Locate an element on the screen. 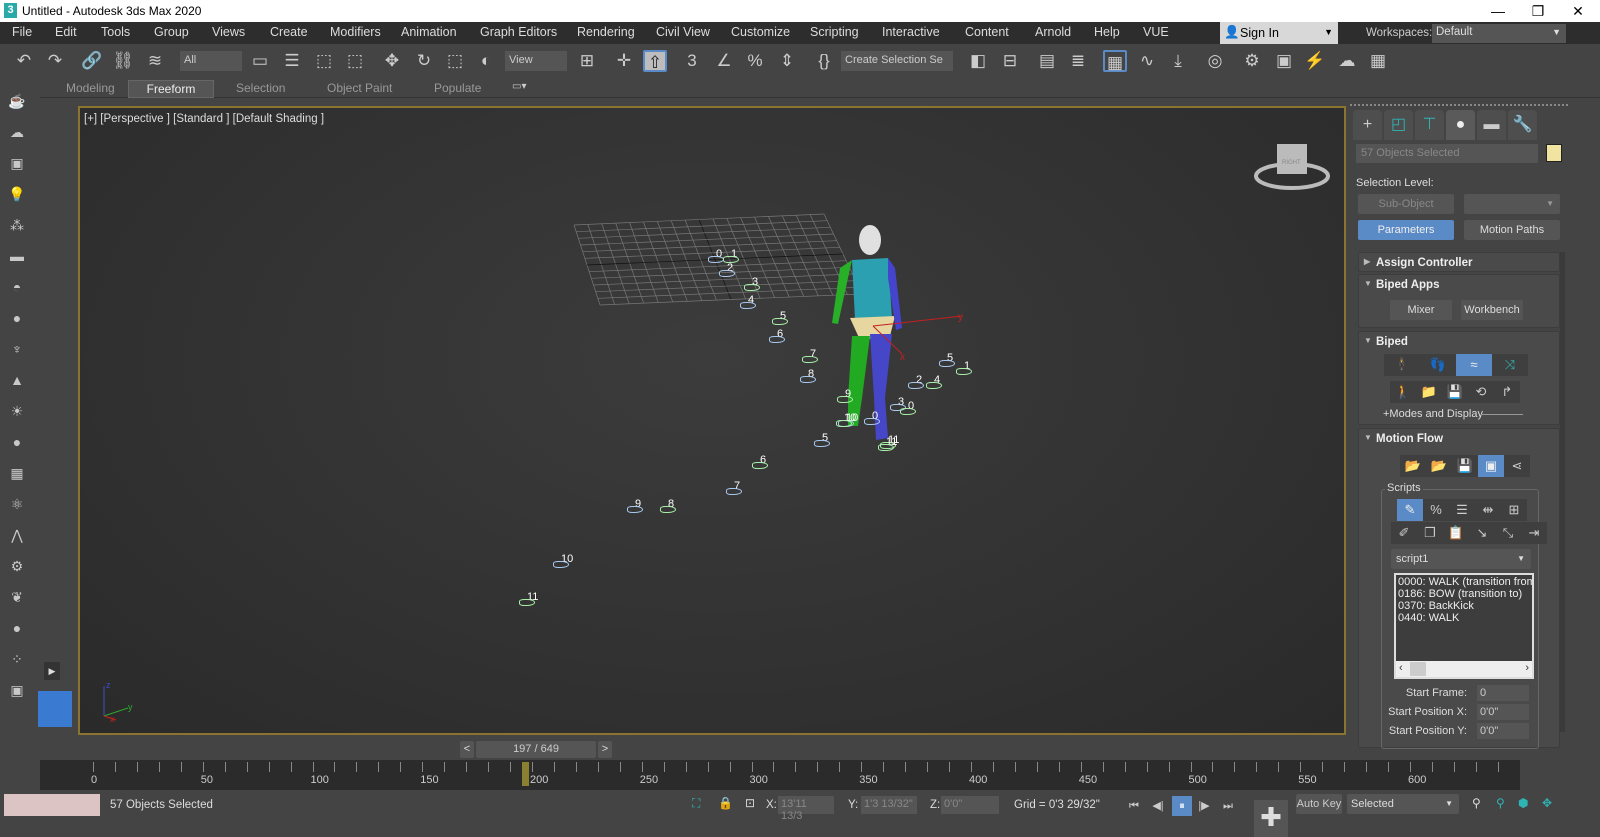 Image resolution: width=1600 pixels, height=837 pixels. footstep-8: 8 is located at coordinates (808, 375).